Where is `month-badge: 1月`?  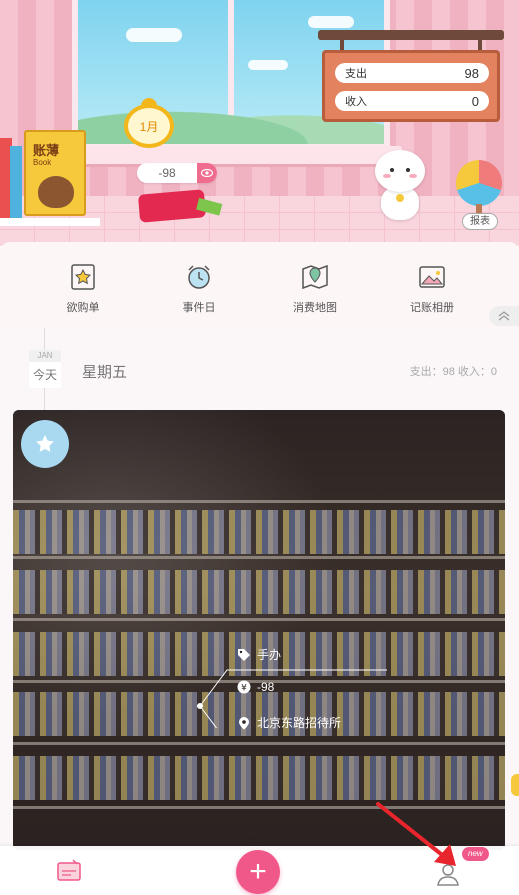 month-badge: 1月 is located at coordinates (149, 123).